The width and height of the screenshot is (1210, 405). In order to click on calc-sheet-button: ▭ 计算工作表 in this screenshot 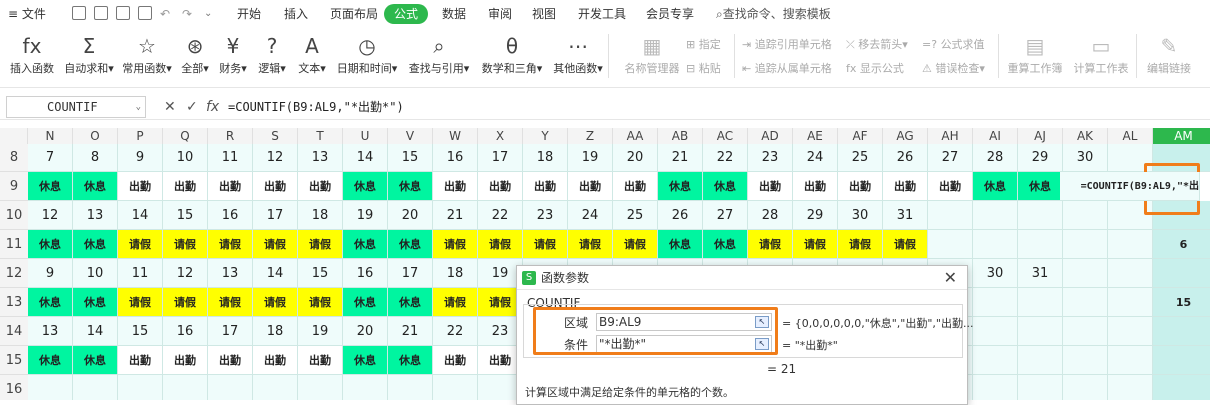, I will do `click(1101, 54)`.